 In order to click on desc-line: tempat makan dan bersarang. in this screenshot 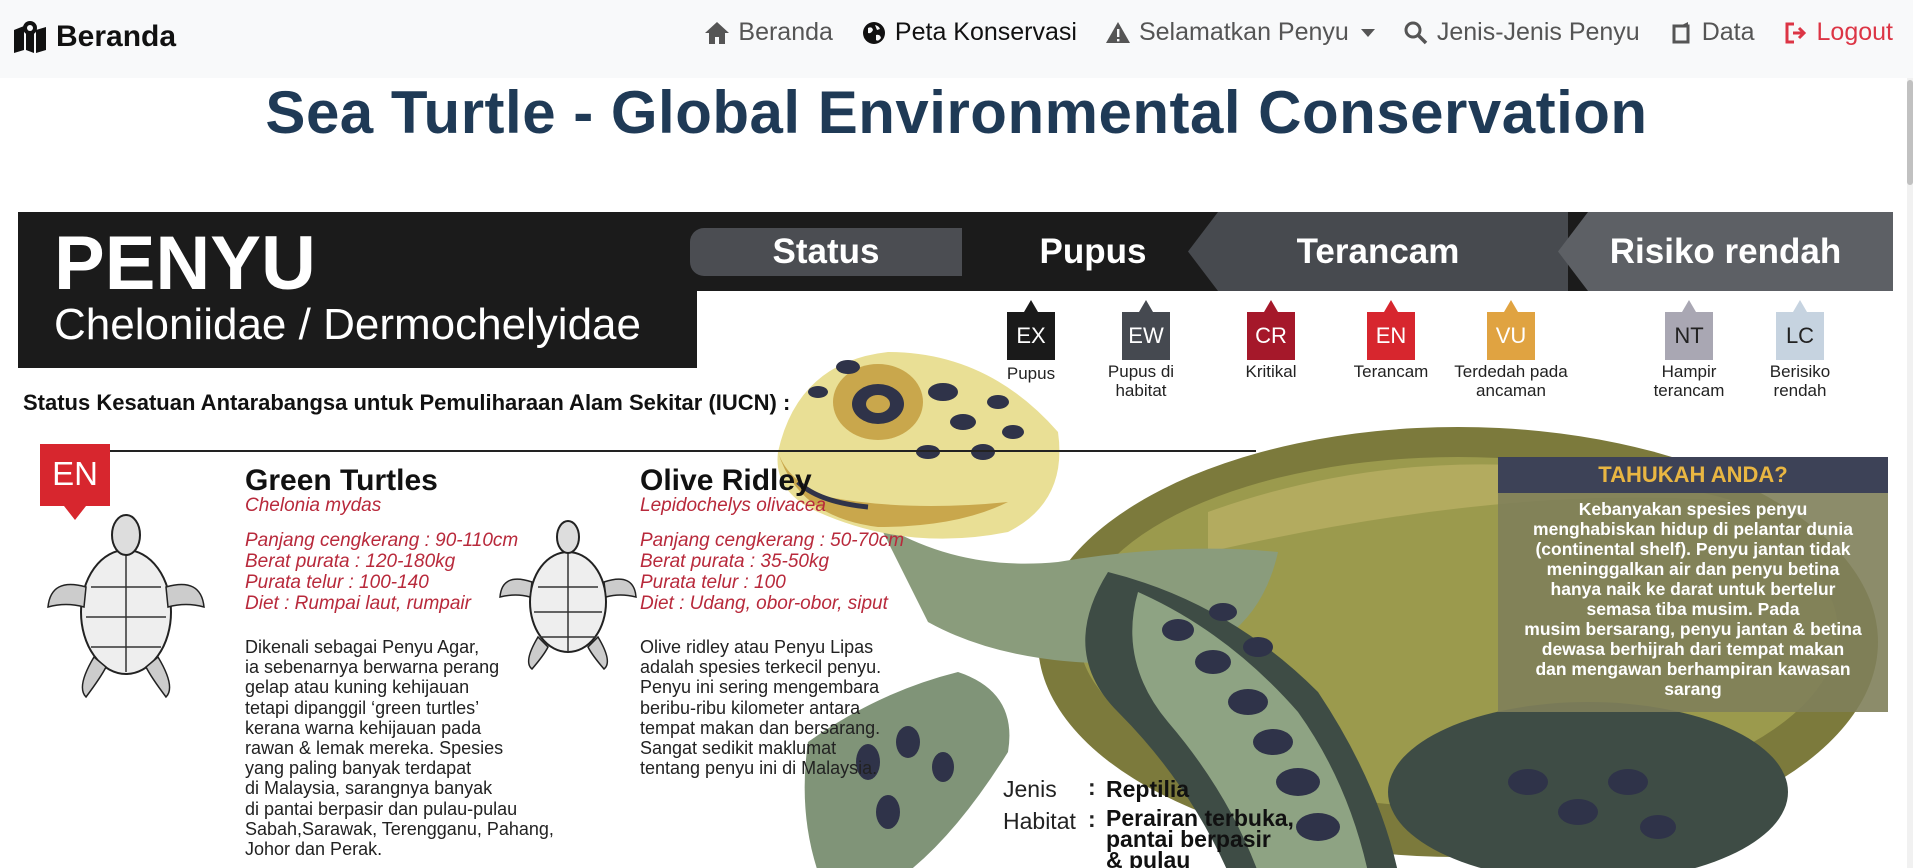, I will do `click(760, 727)`.